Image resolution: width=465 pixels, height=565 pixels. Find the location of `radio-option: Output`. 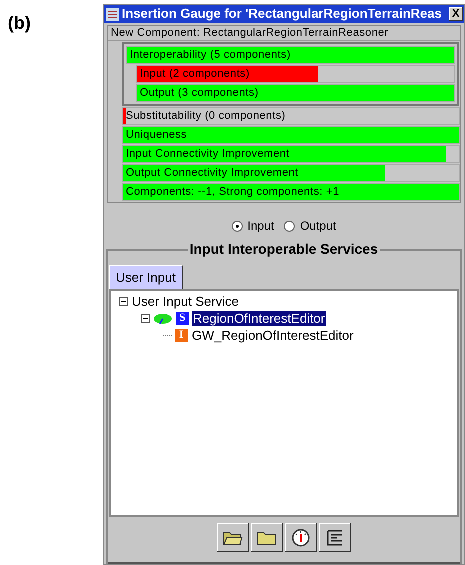

radio-option: Output is located at coordinates (310, 226).